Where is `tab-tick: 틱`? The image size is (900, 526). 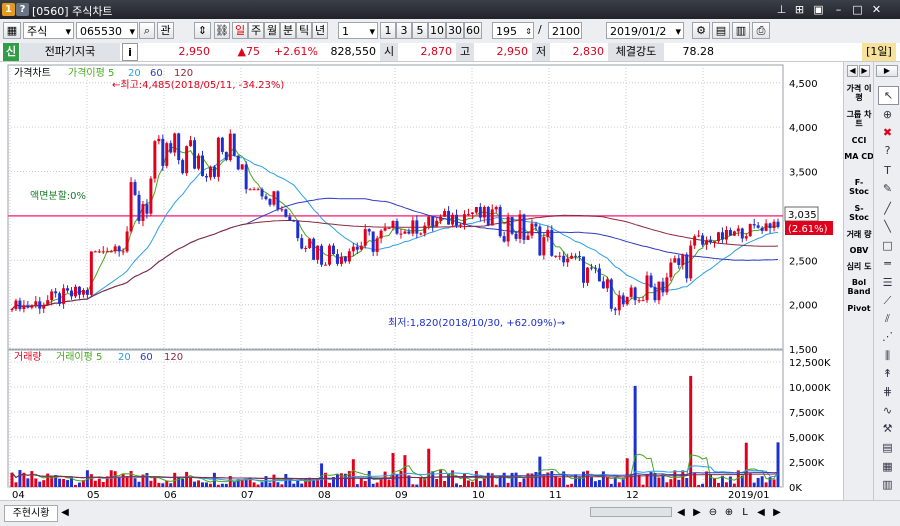 tab-tick: 틱 is located at coordinates (304, 30).